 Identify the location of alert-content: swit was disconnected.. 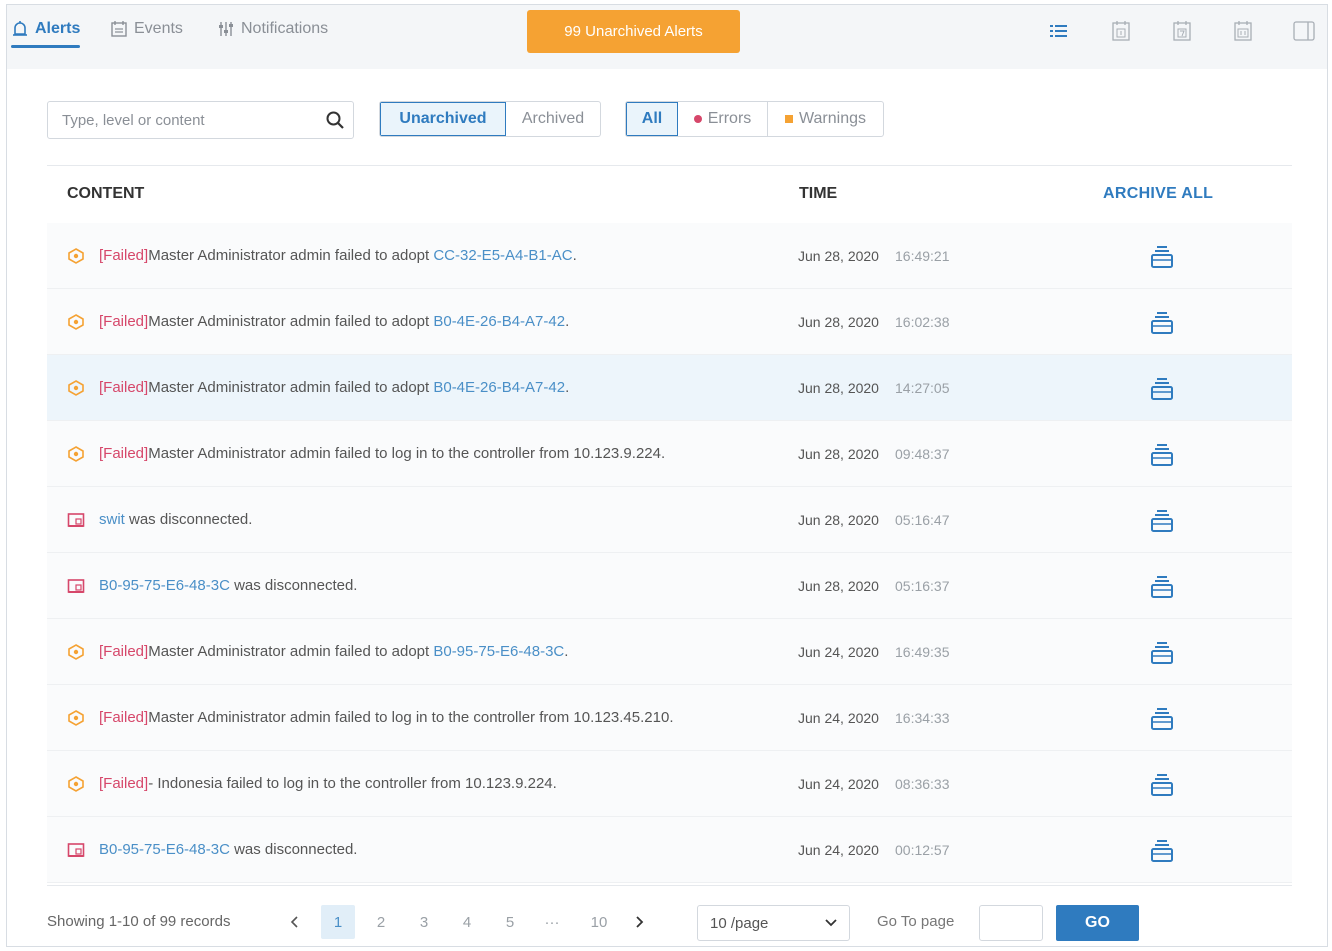
(175, 519).